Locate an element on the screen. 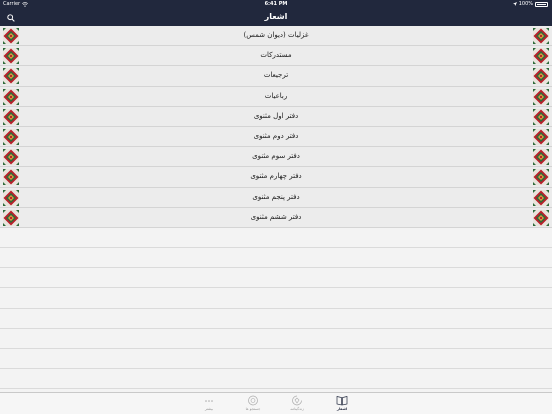 This screenshot has width=552, height=414. list-item-label: دفتر چهارم مثنوی is located at coordinates (276, 176).